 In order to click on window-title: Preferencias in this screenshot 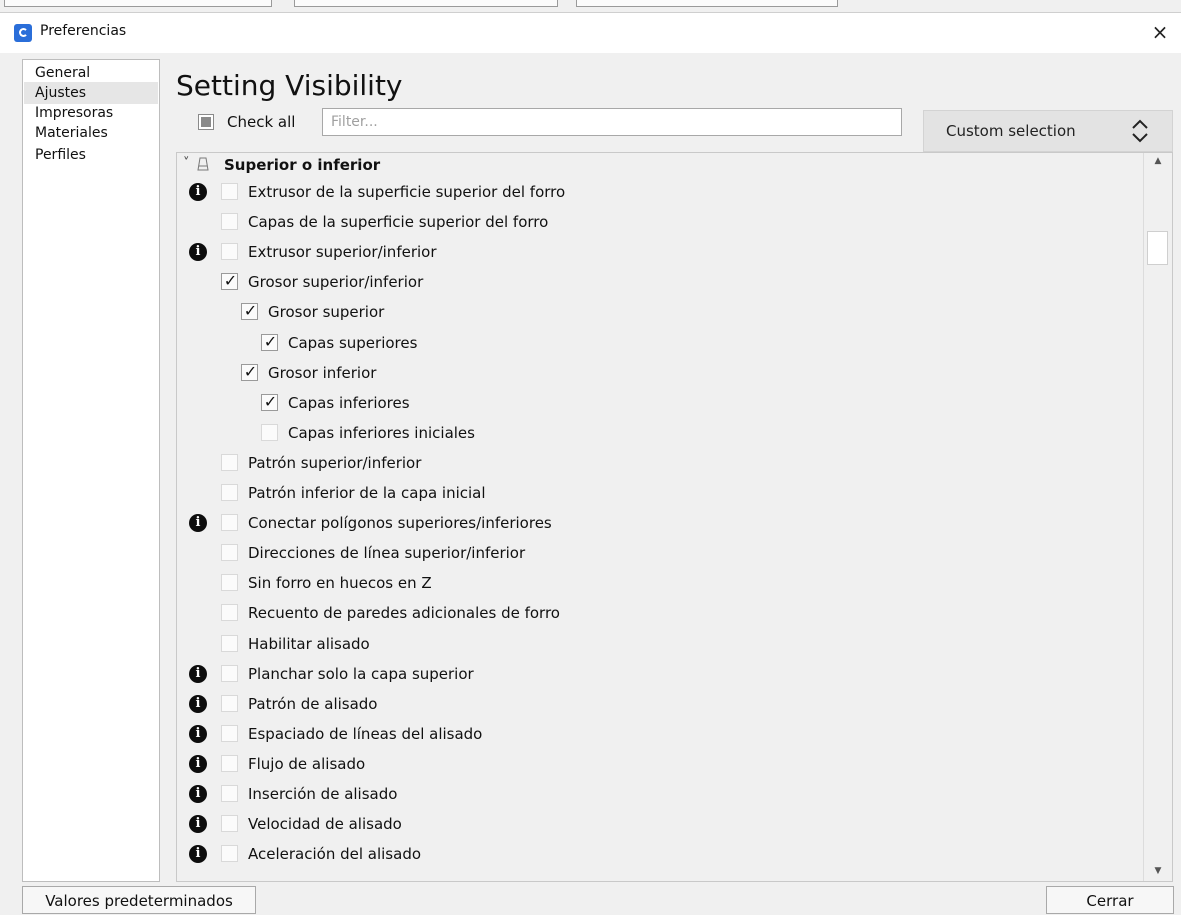, I will do `click(83, 31)`.